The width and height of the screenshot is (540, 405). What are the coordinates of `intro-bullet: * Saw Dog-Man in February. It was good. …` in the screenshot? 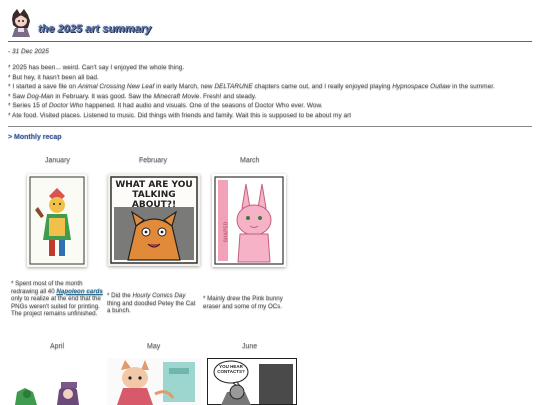 It's located at (132, 96).